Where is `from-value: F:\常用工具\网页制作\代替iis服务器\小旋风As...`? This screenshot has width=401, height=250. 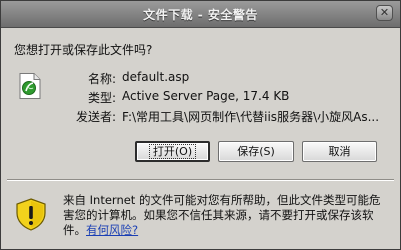
from-value: F:\常用工具\网页制作\代替iis服务器\小旋风As... is located at coordinates (251, 117).